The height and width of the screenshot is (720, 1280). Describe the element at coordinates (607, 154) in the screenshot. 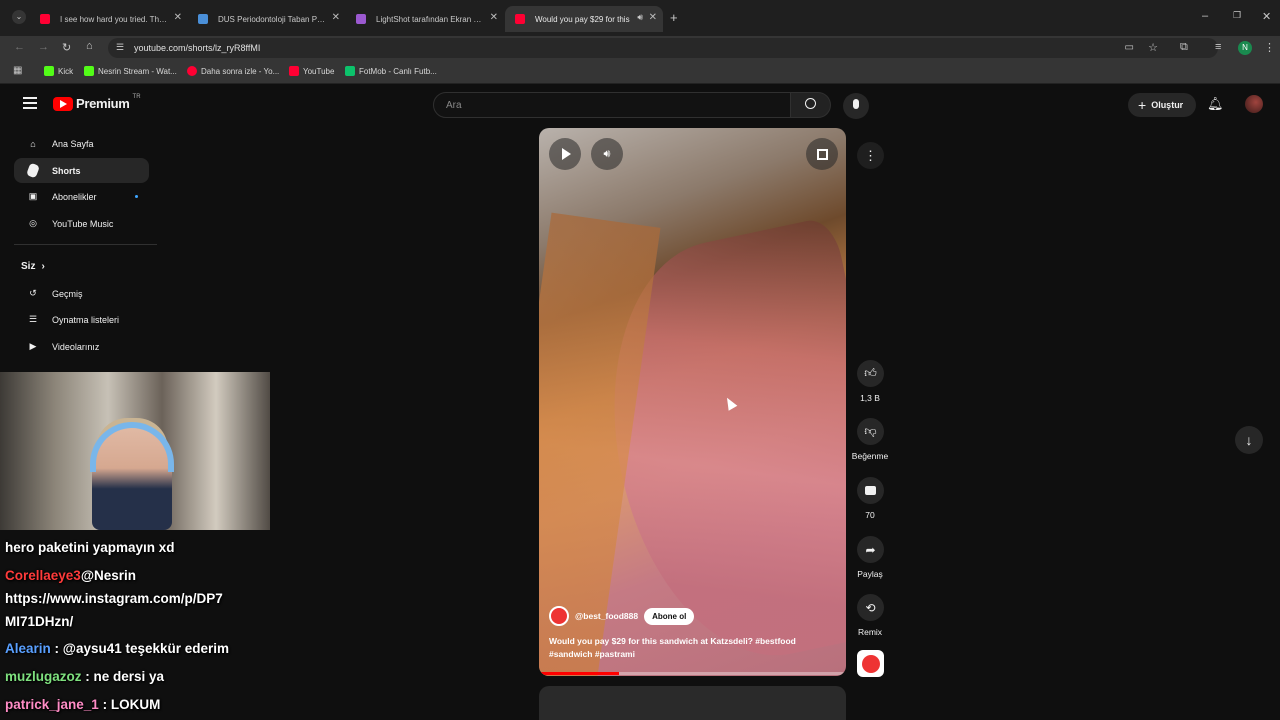

I see `mute-button: 🔊︎` at that location.